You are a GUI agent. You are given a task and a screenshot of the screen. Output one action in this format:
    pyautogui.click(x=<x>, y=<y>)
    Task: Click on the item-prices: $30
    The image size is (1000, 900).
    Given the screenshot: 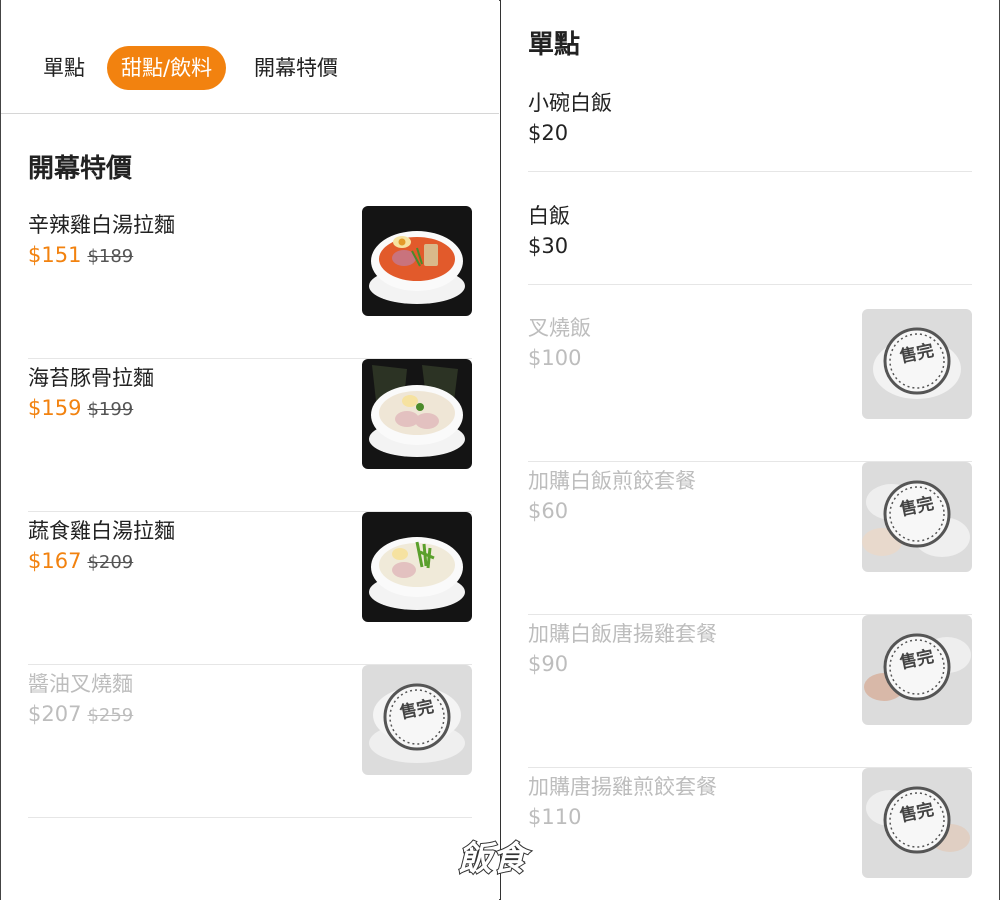 What is the action you would take?
    pyautogui.click(x=548, y=246)
    